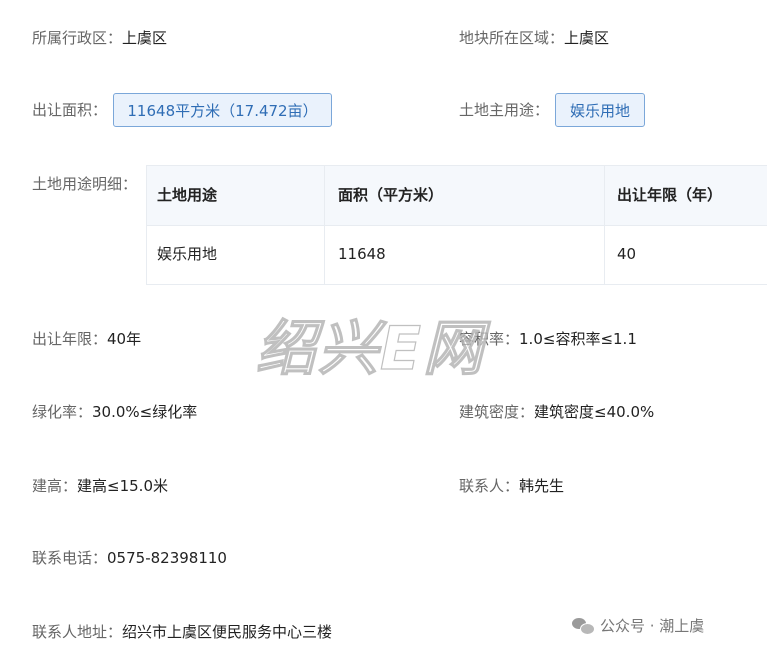 Image resolution: width=767 pixels, height=662 pixels. What do you see at coordinates (55, 486) in the screenshot?
I see `height-label: 建高：` at bounding box center [55, 486].